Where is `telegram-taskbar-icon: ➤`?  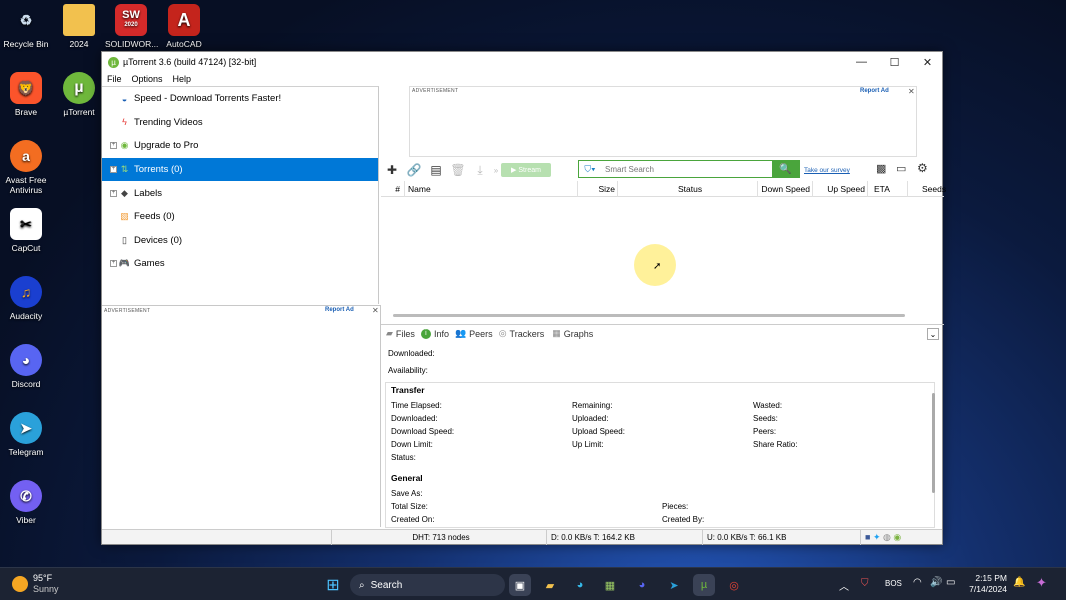
telegram-taskbar-icon: ➤ is located at coordinates (674, 585).